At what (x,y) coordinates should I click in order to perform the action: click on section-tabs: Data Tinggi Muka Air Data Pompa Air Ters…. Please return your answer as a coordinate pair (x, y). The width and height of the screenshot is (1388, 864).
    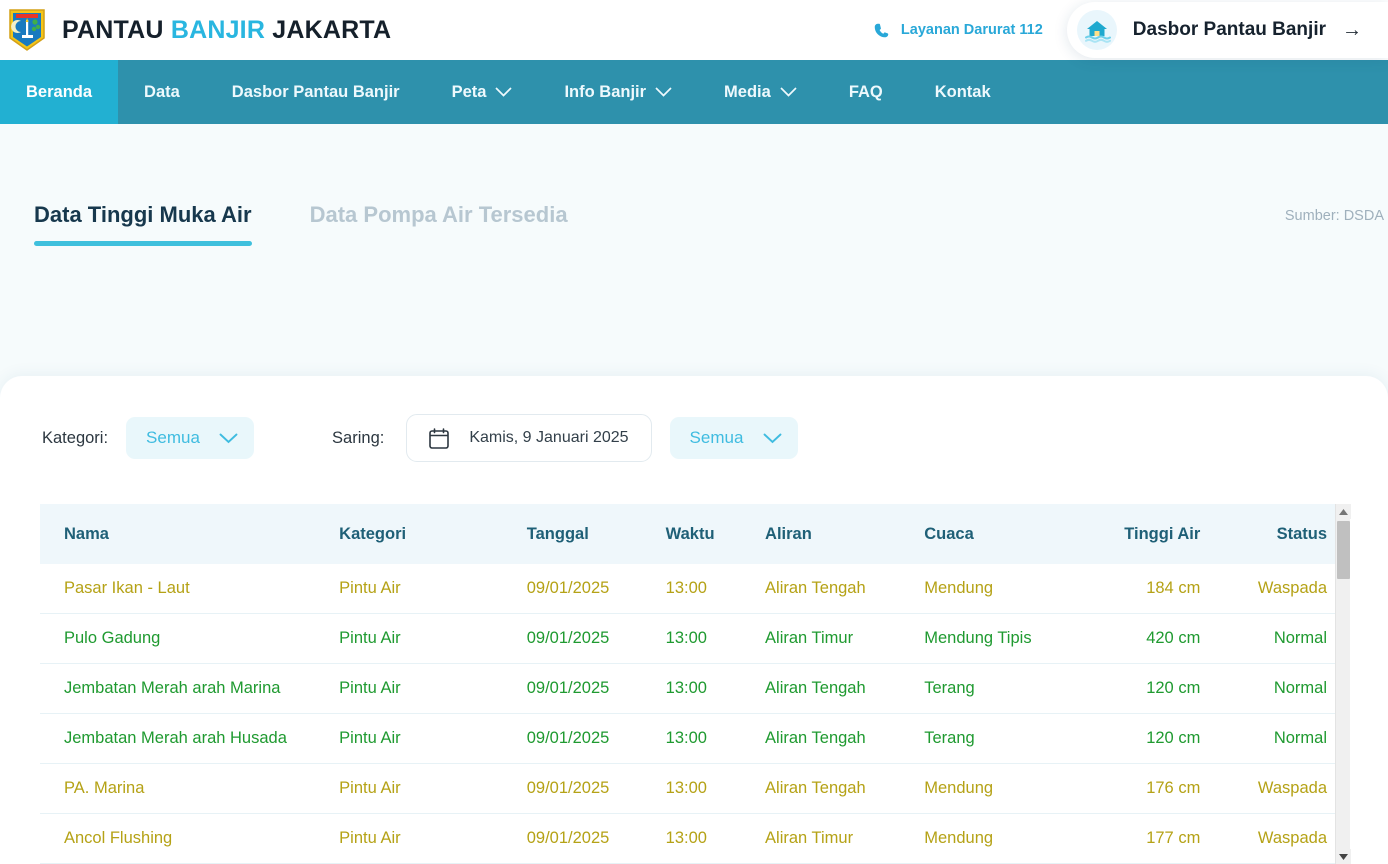
    Looking at the image, I should click on (694, 185).